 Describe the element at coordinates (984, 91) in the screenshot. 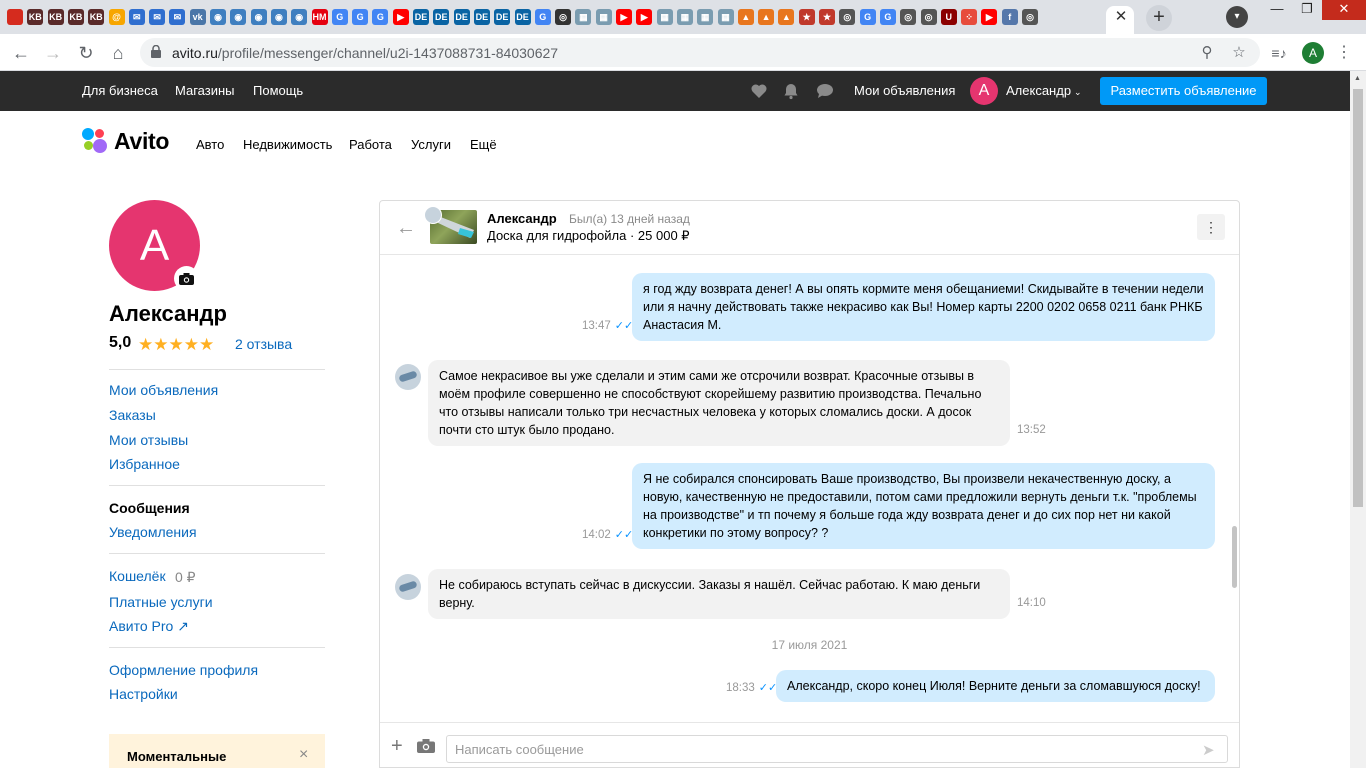

I see `user-avatar: А` at that location.